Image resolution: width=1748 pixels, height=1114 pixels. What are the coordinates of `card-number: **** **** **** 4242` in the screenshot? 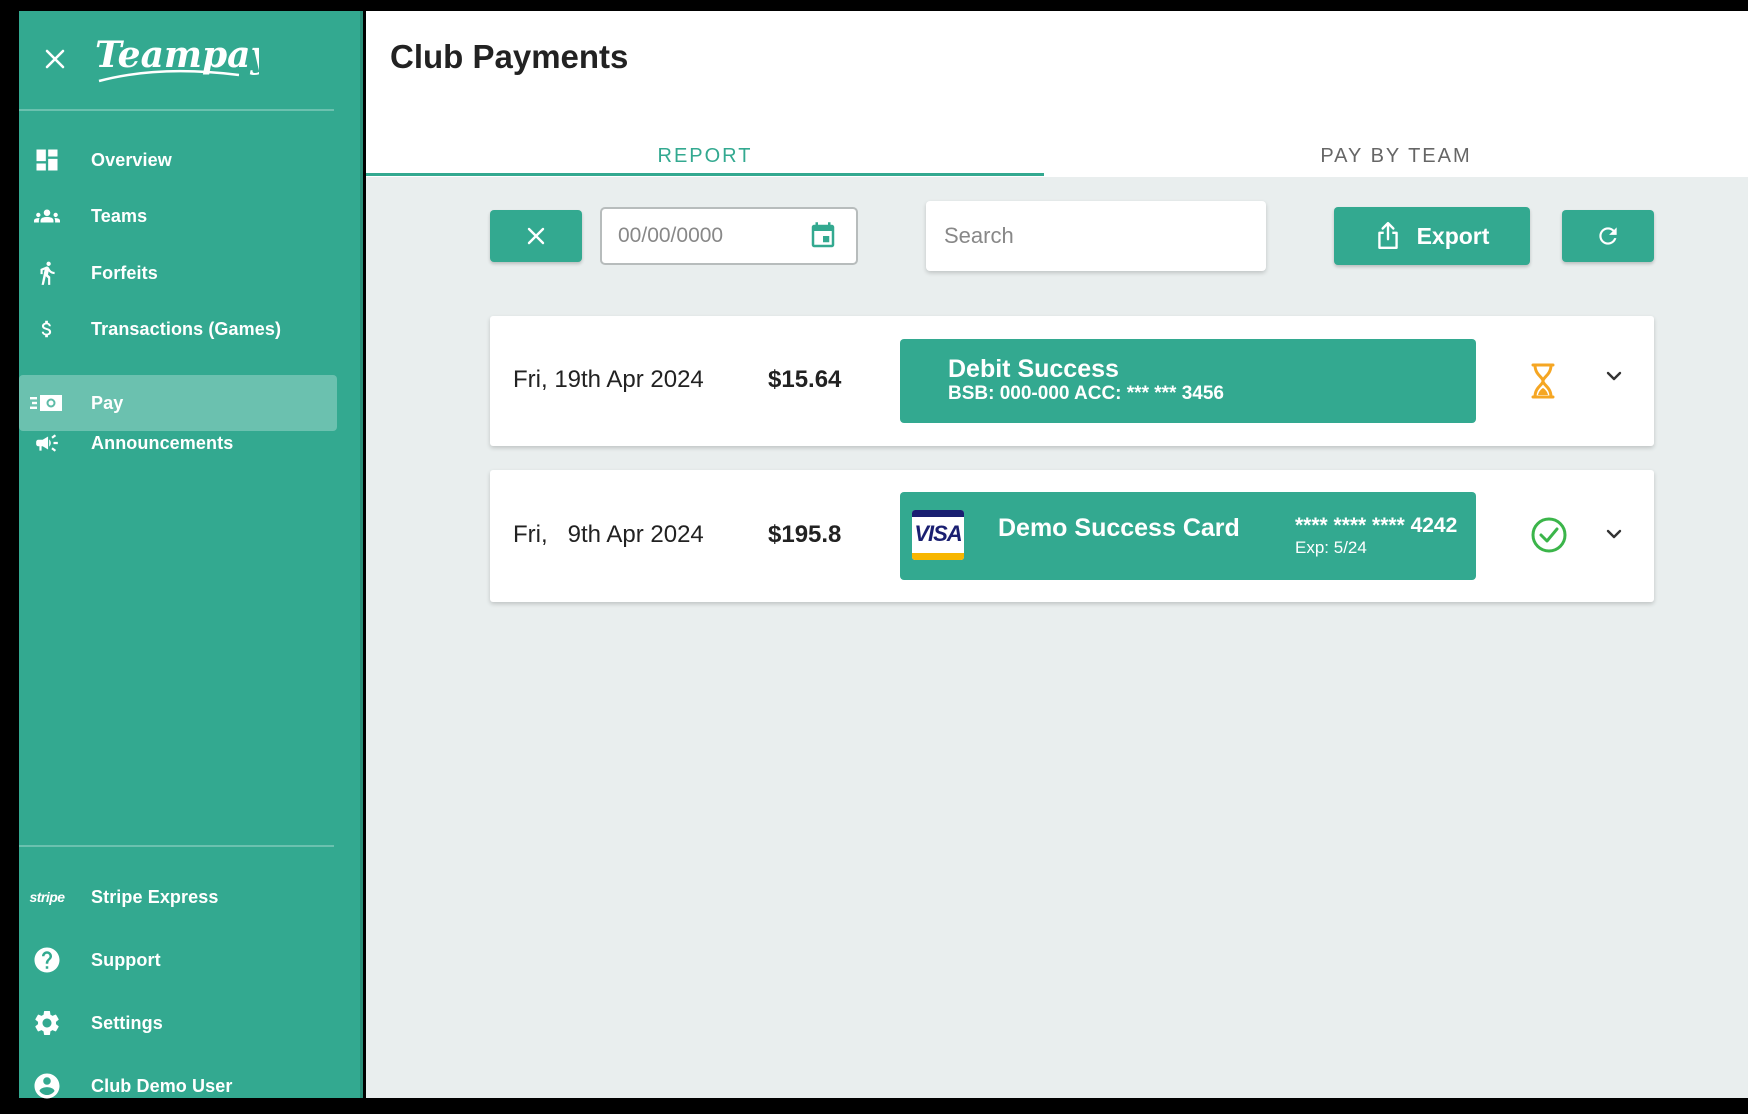 It's located at (1376, 525).